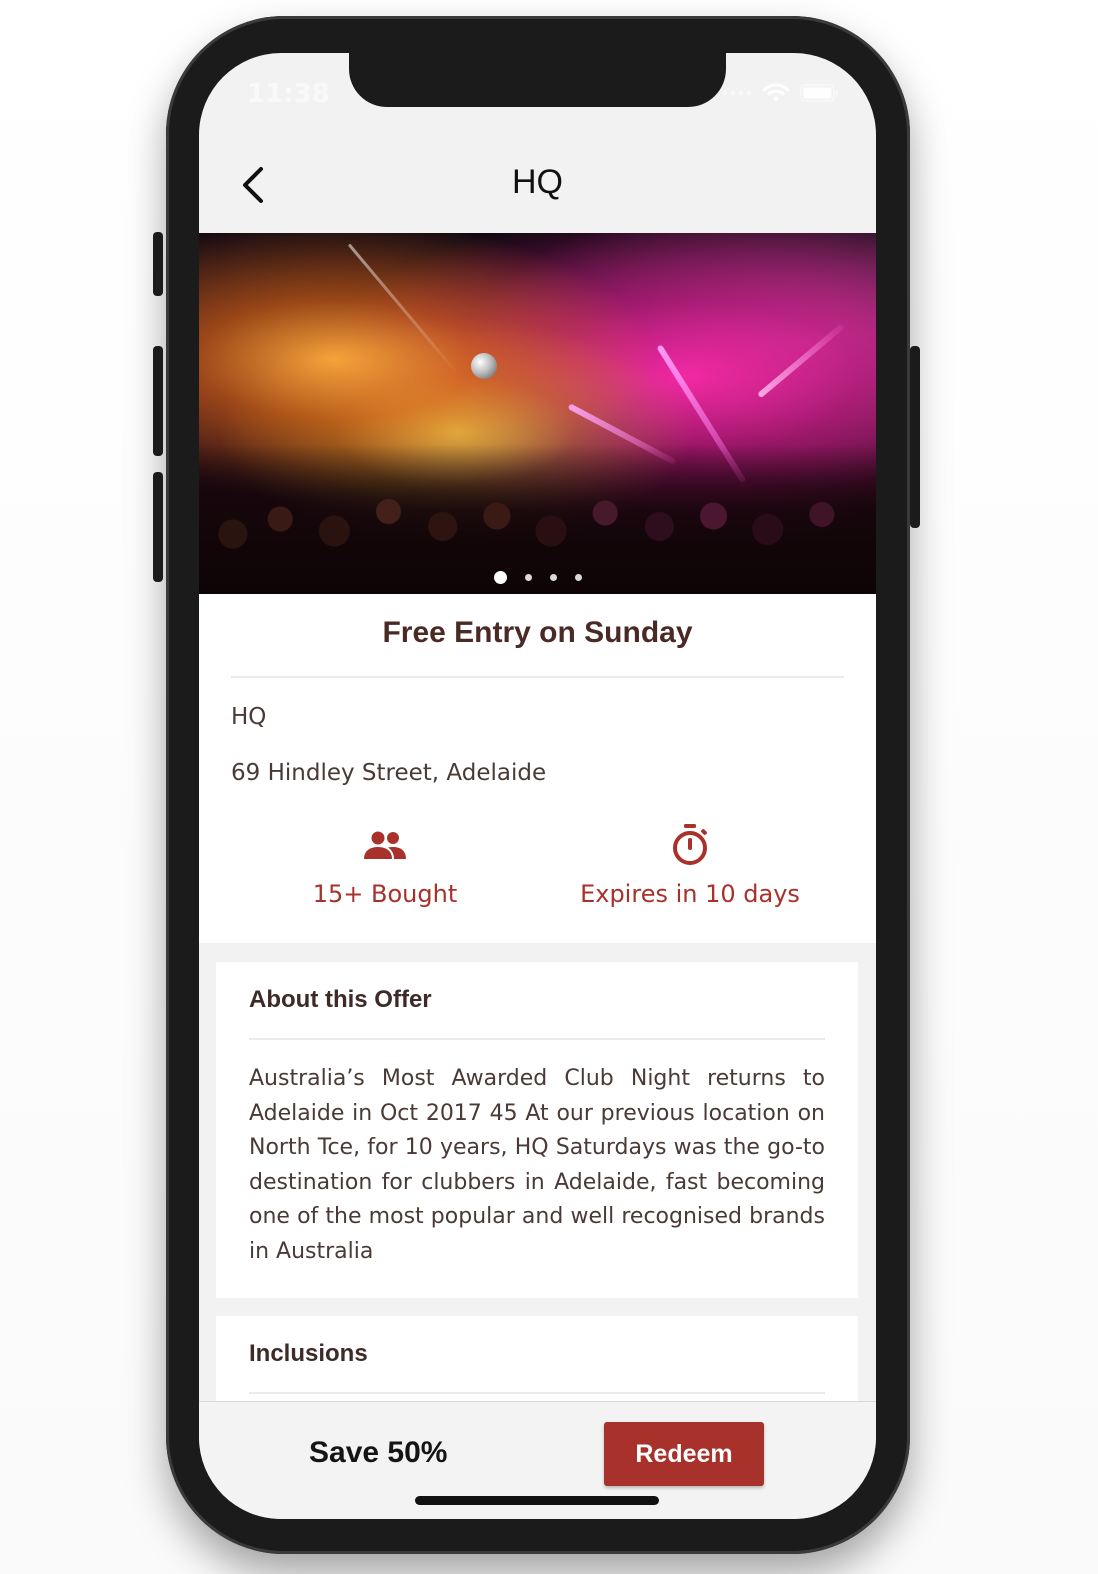 This screenshot has width=1098, height=1574. Describe the element at coordinates (484, 366) in the screenshot. I see `disco-ball` at that location.